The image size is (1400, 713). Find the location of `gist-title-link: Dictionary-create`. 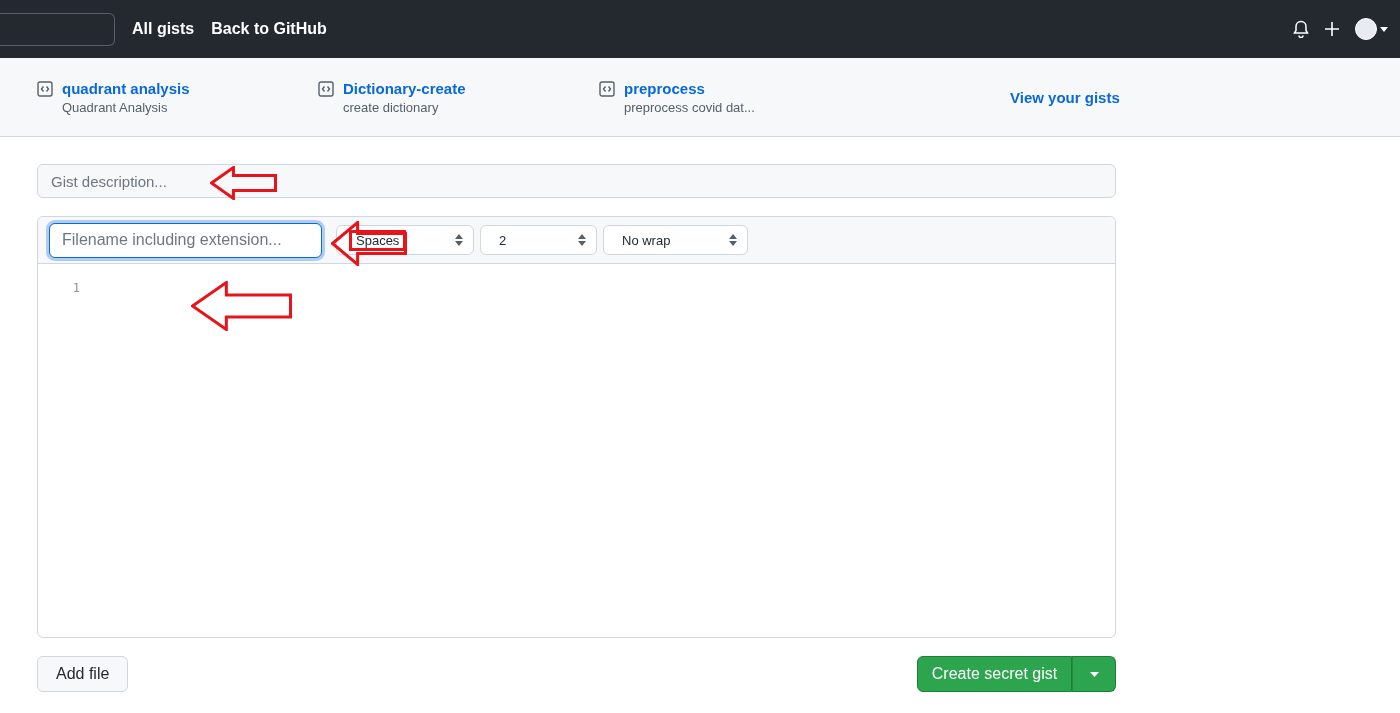

gist-title-link: Dictionary-create is located at coordinates (404, 88).